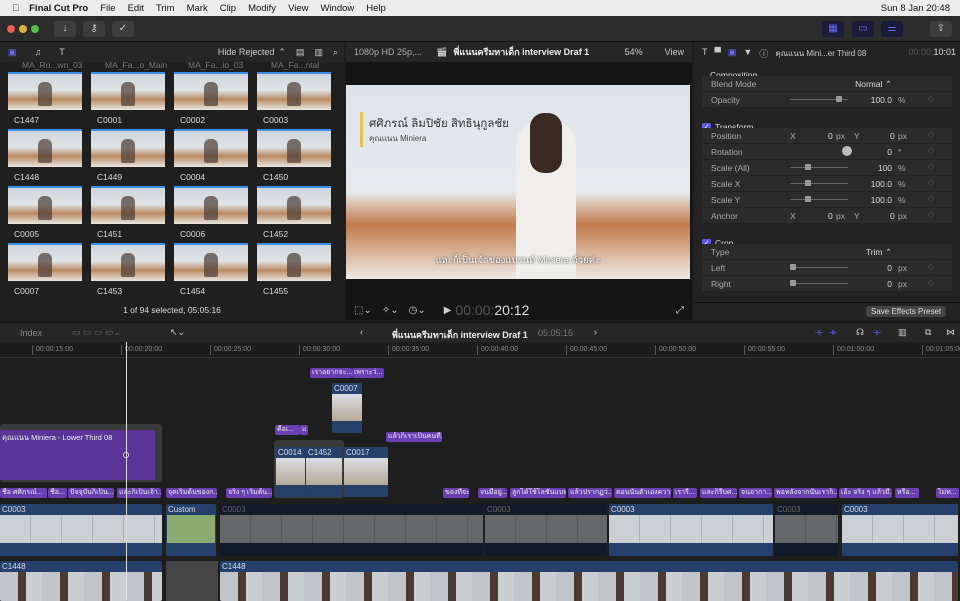  I want to click on headphones-icon: ☊, so click(860, 332).